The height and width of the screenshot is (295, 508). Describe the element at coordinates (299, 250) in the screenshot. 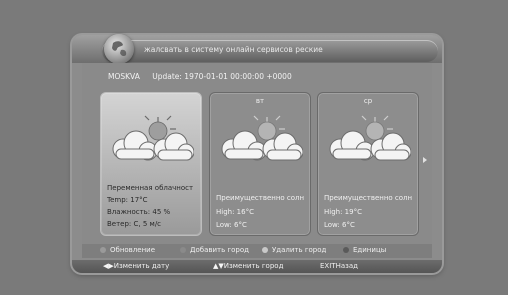

I see `delete-city-label: Удалить город` at that location.